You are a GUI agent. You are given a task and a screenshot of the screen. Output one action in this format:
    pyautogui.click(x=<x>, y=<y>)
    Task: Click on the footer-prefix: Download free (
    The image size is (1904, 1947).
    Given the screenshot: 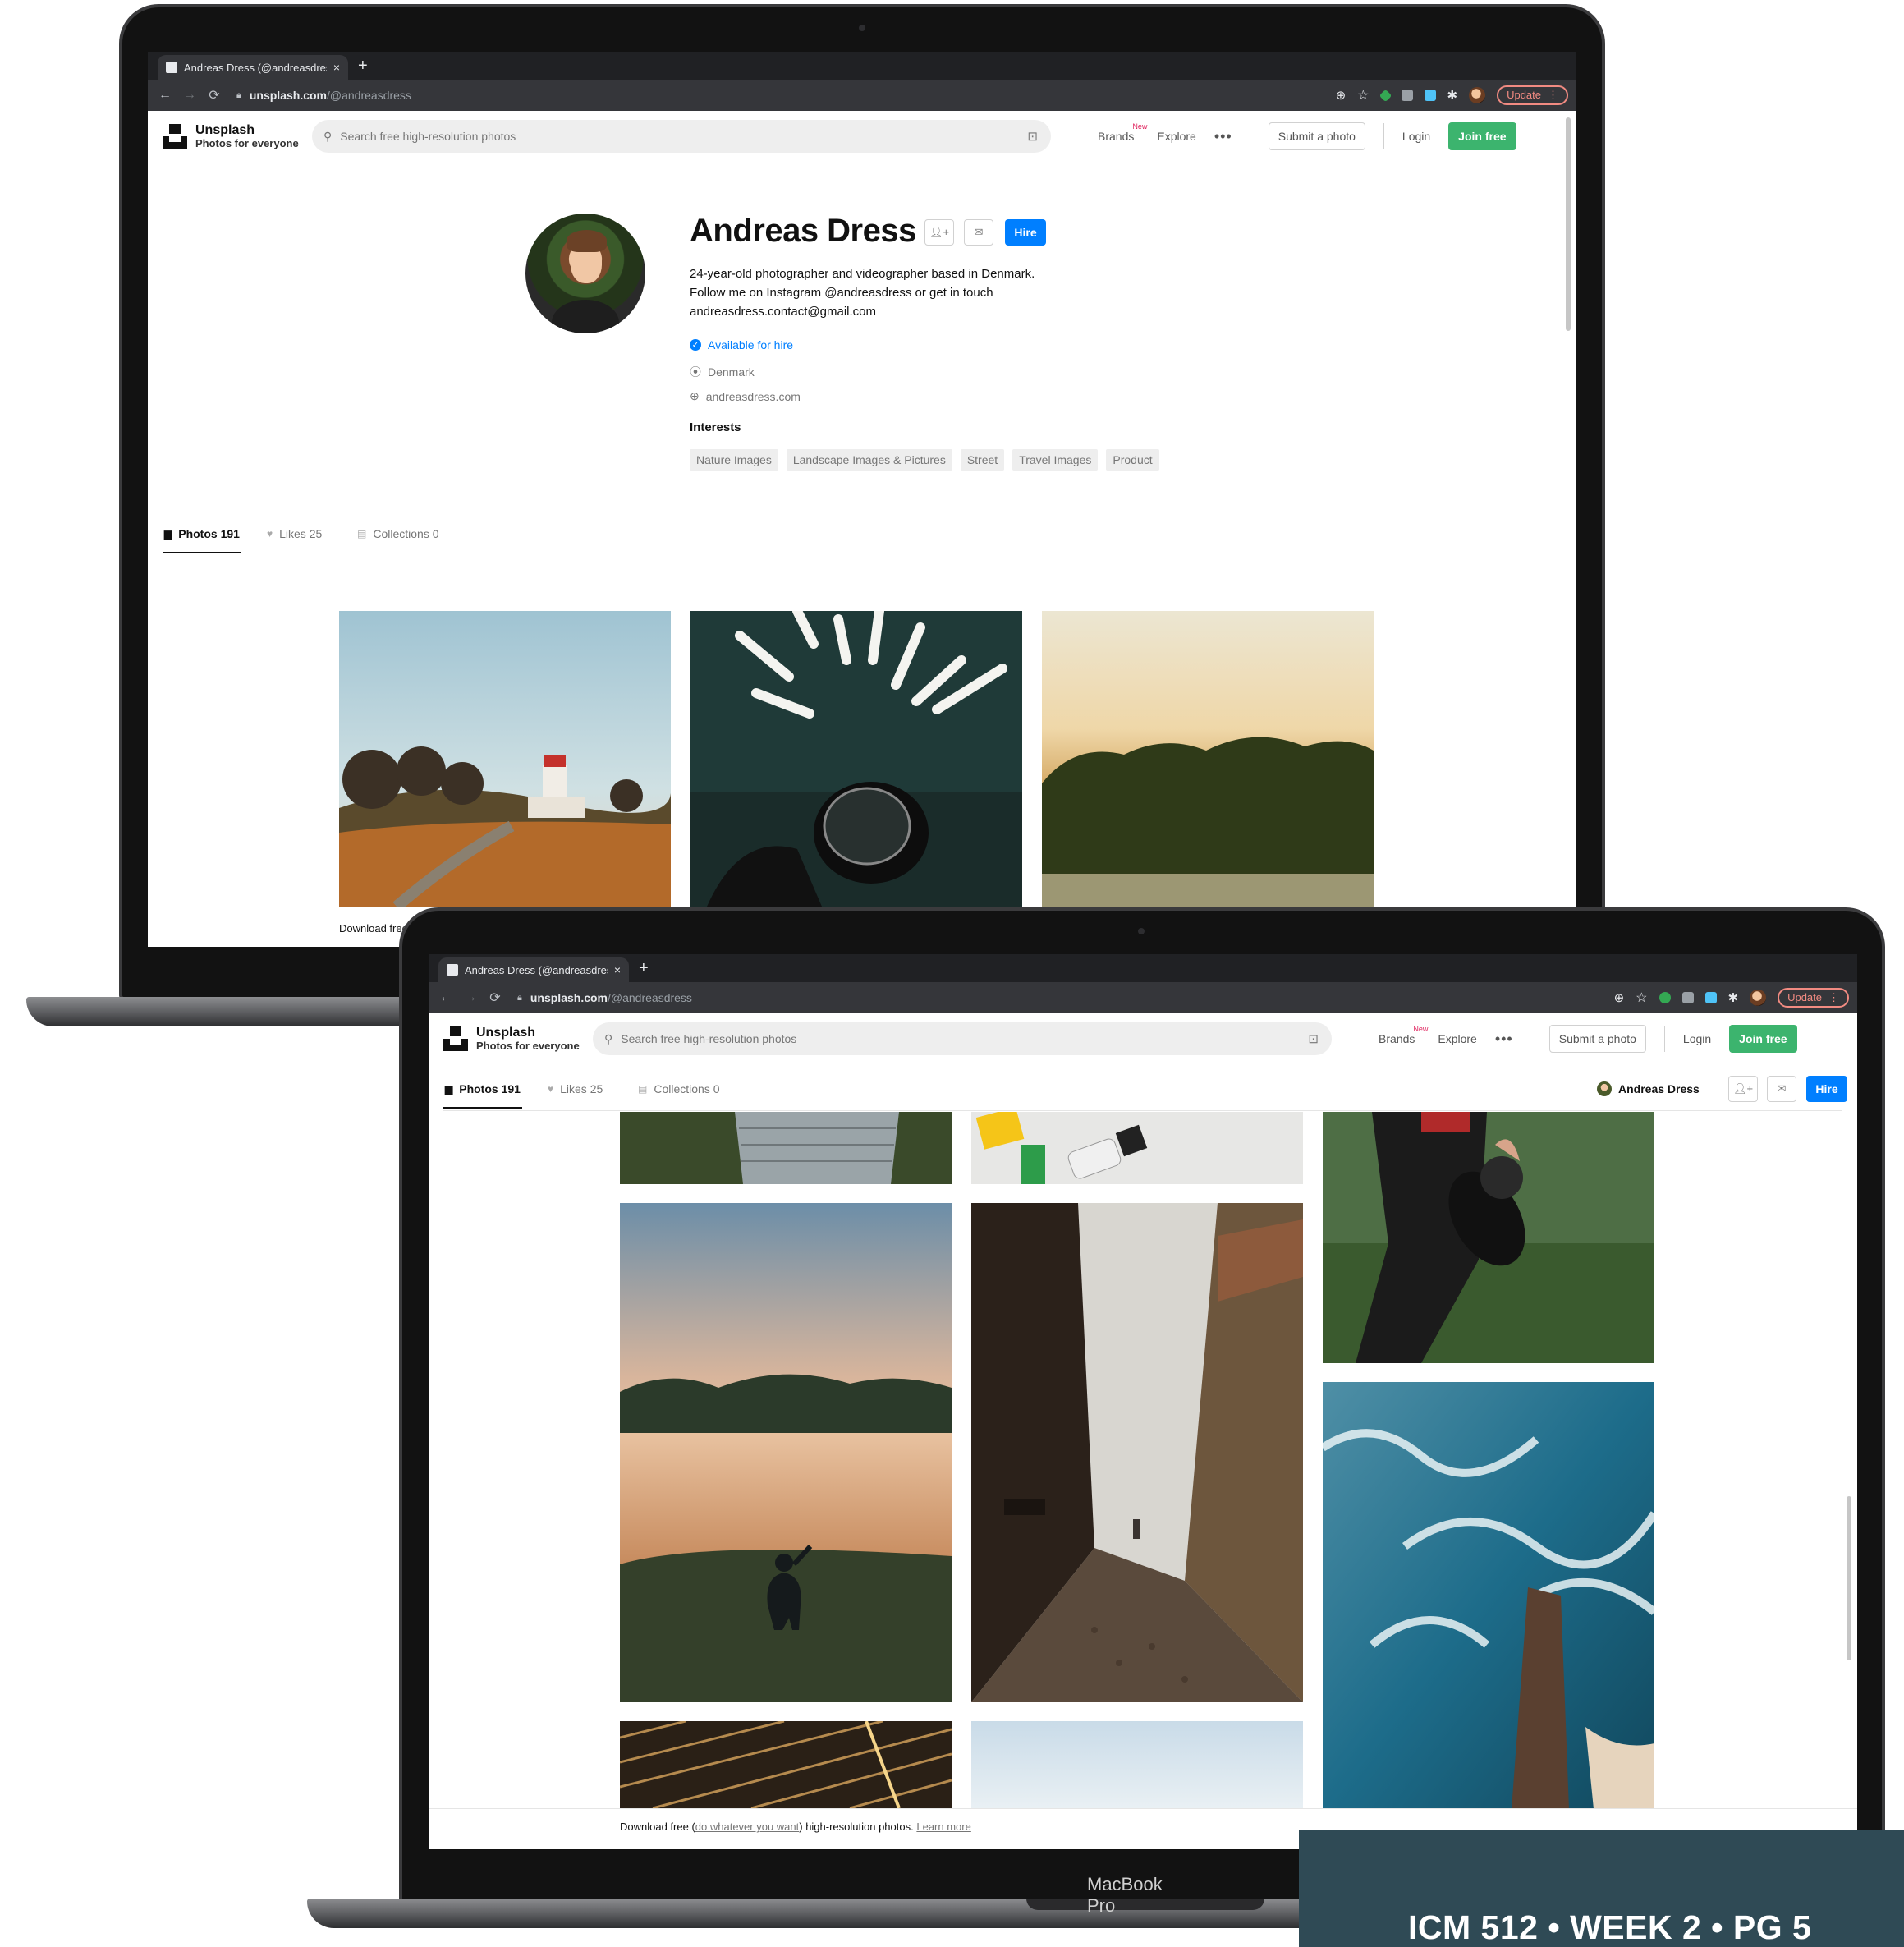 What is the action you would take?
    pyautogui.click(x=657, y=1827)
    